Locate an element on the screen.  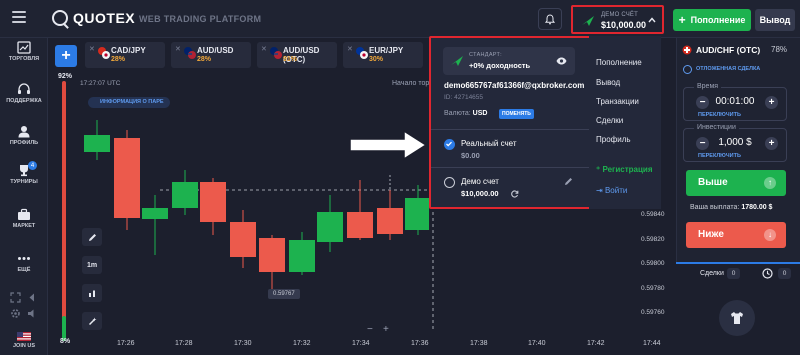
account-yield: +0% доходность is located at coordinates (500, 65).